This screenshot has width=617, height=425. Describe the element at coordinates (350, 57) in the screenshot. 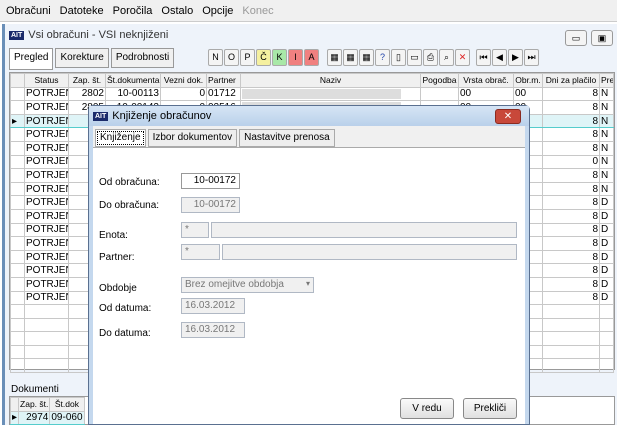

I see `export-icon: ▦` at that location.